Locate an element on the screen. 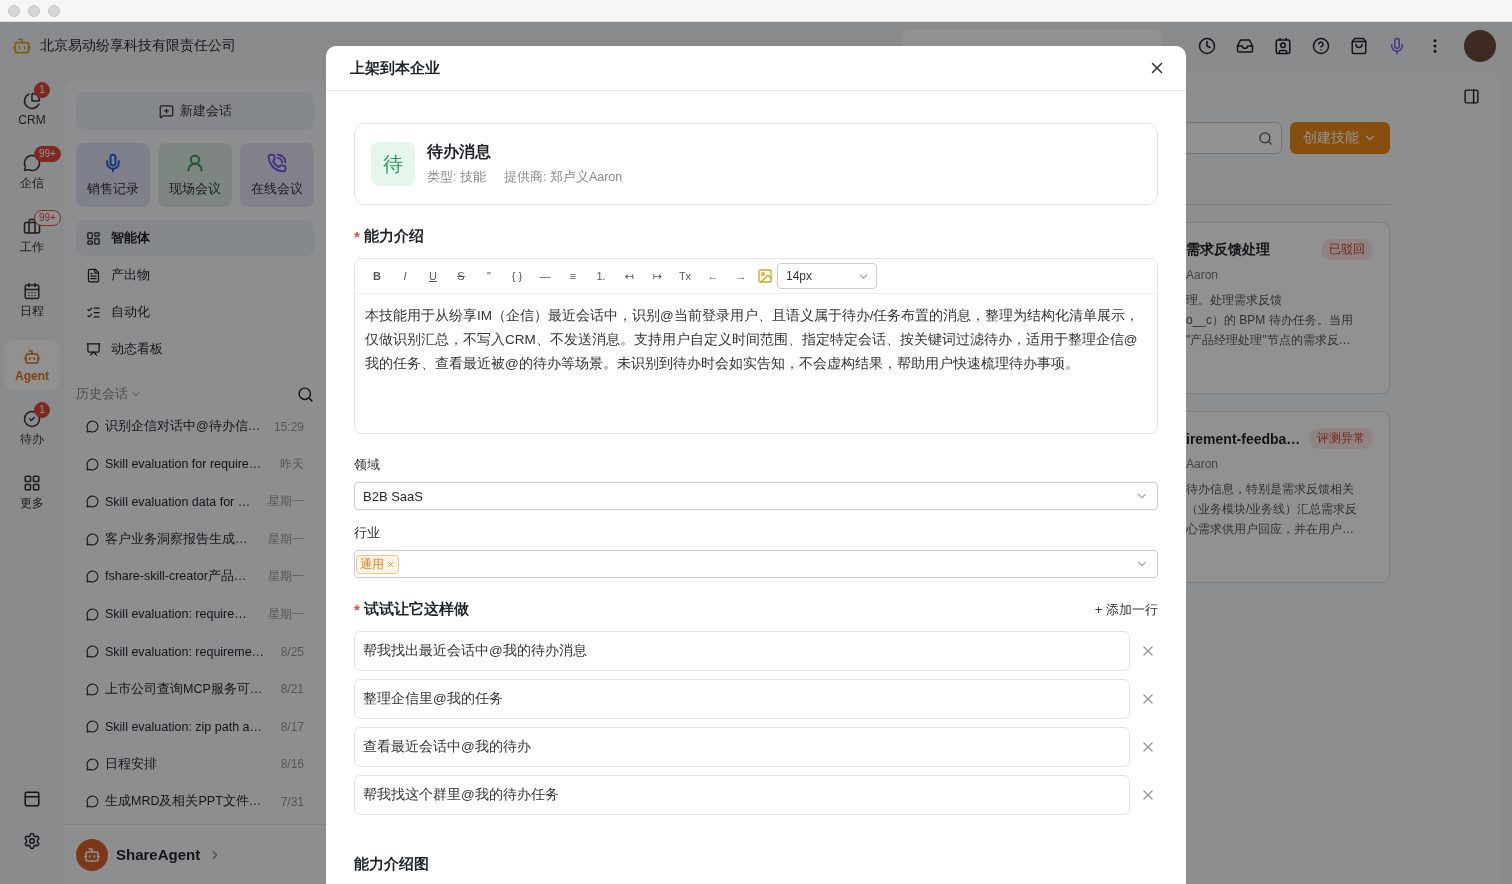  nav-item: 工作 99+ is located at coordinates (32, 237).